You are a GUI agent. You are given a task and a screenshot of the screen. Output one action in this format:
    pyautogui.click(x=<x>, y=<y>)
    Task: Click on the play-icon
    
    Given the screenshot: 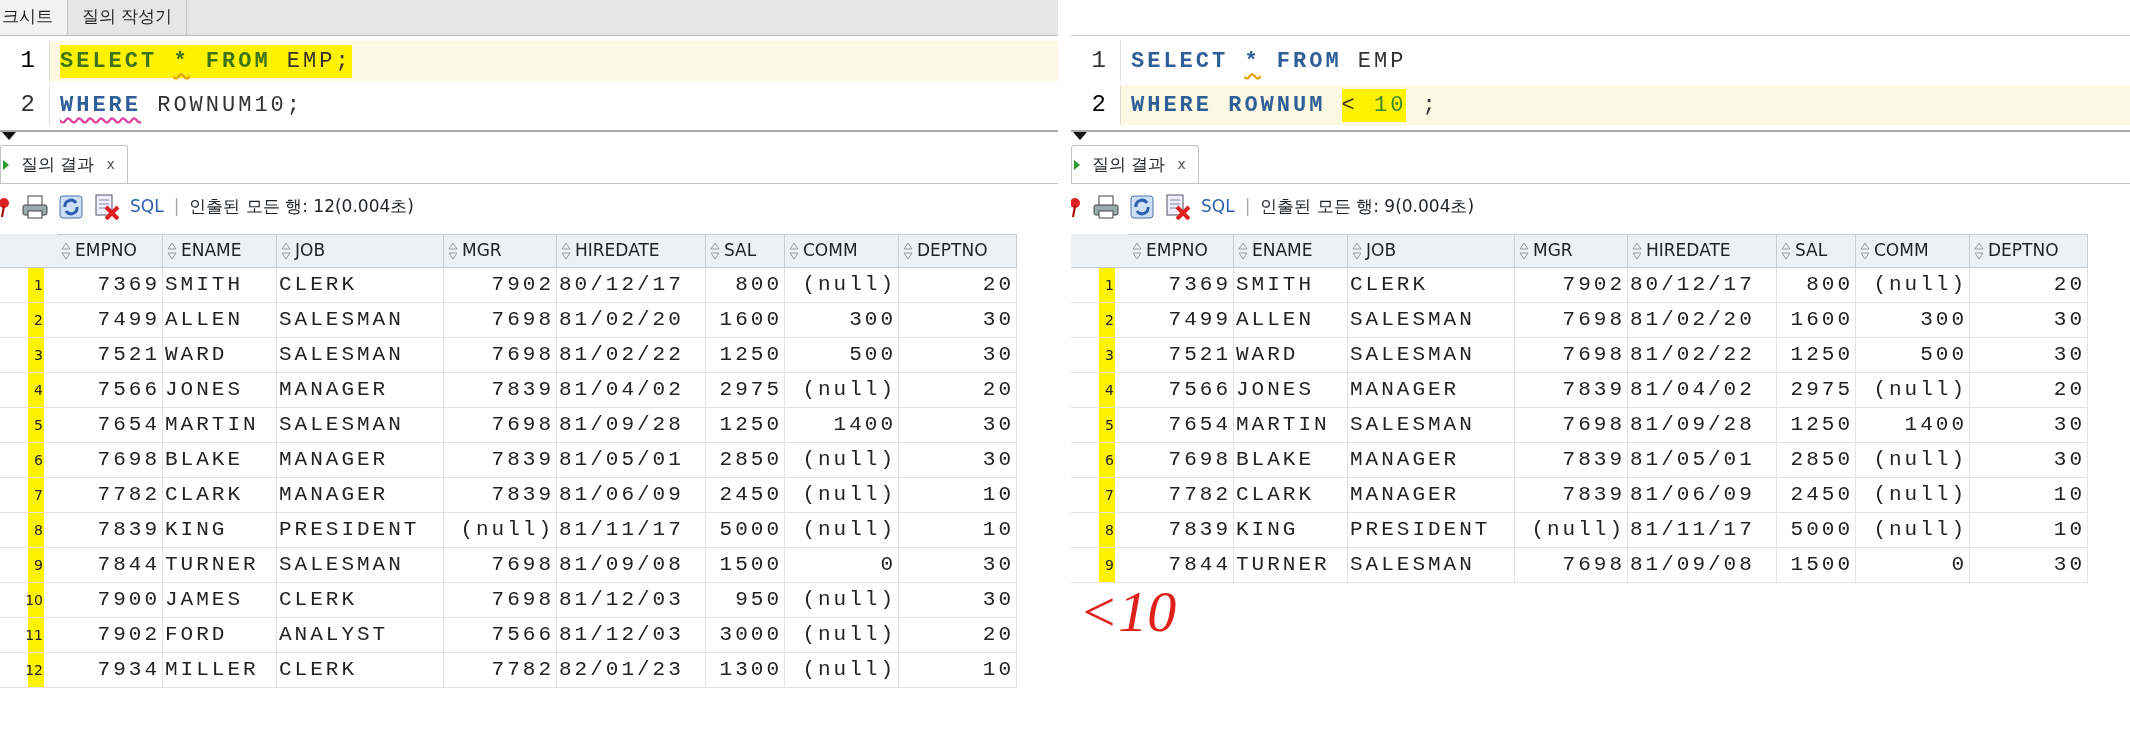 What is the action you would take?
    pyautogui.click(x=6, y=164)
    